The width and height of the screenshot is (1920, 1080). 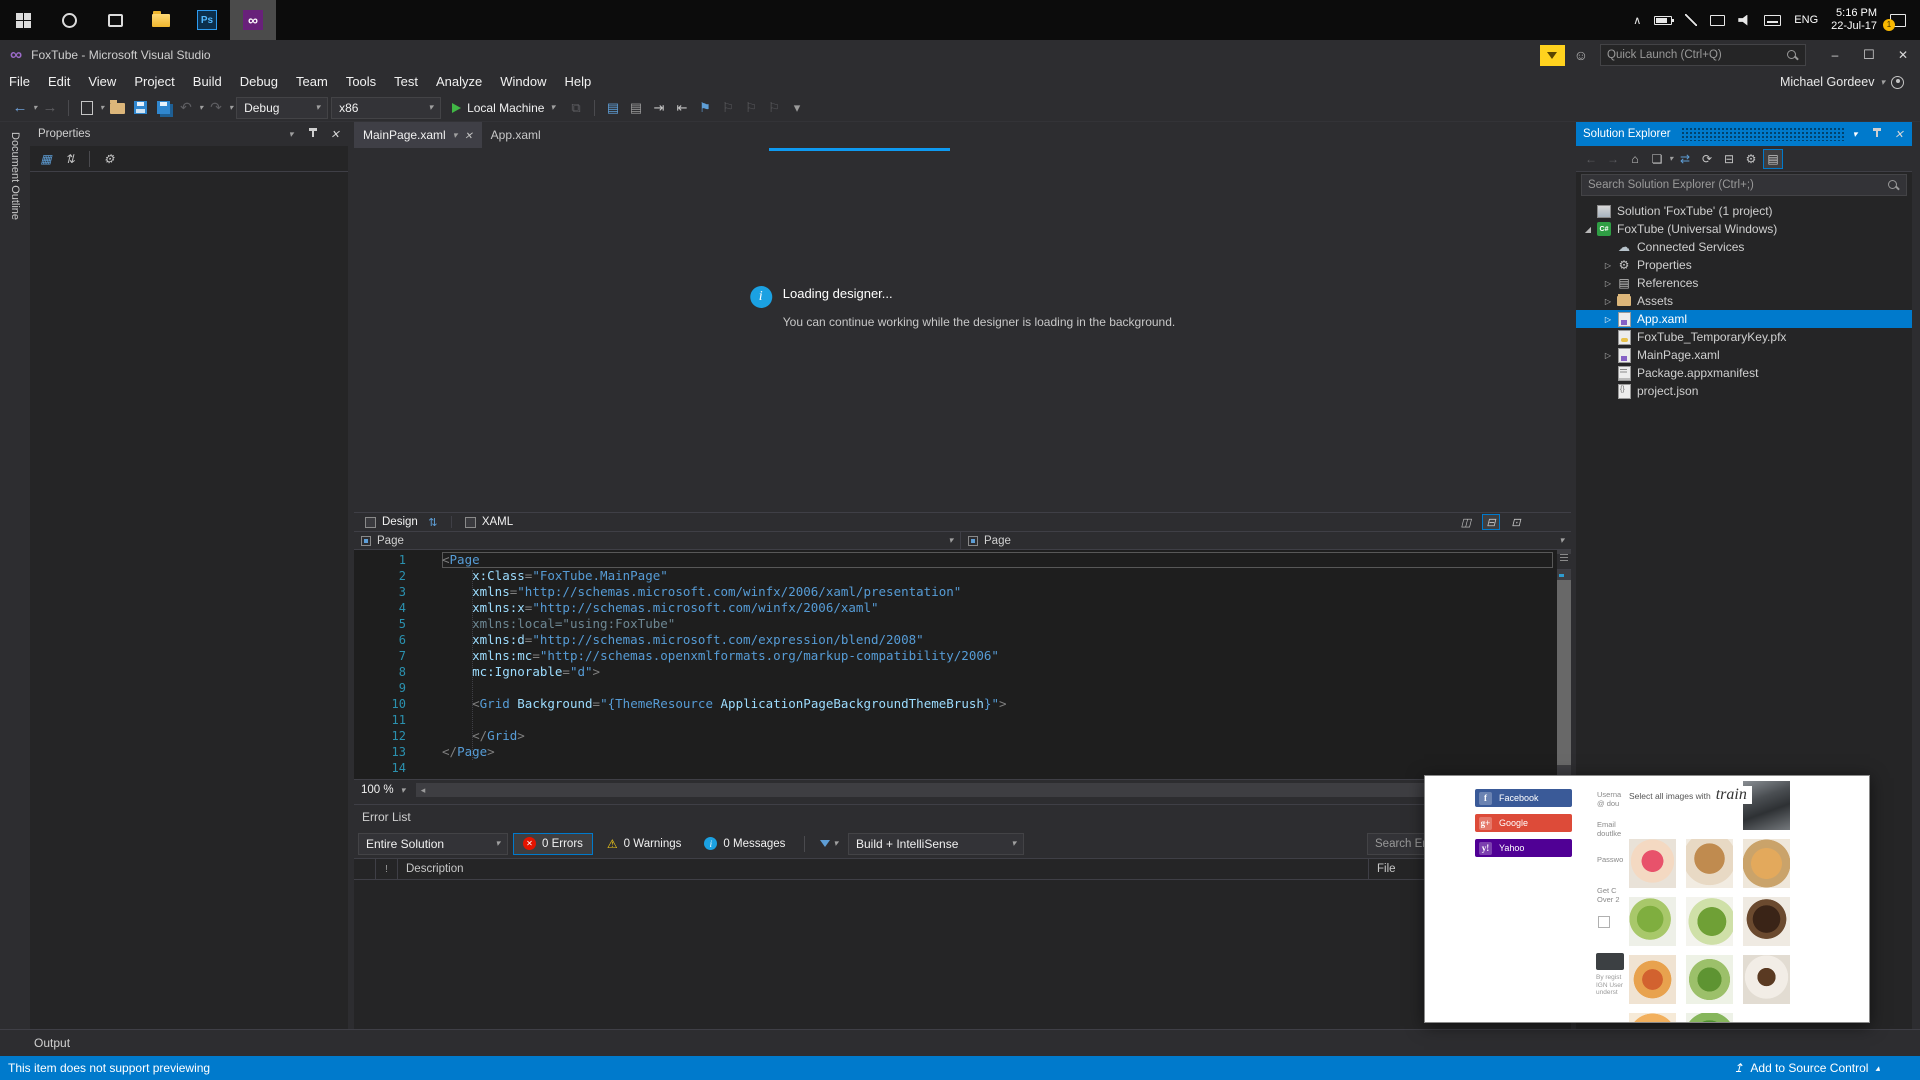 I want to click on split-horizontal-icon, so click(x=1491, y=522).